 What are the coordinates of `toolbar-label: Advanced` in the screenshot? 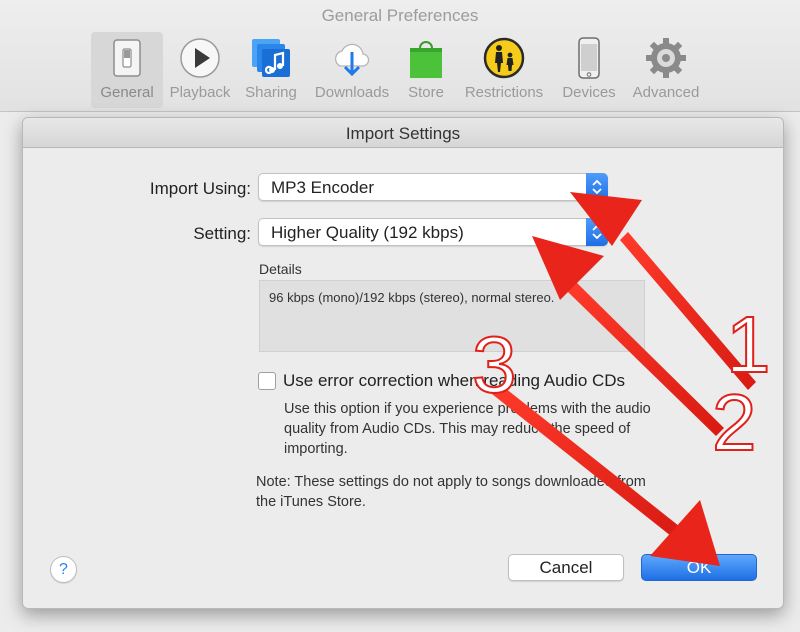 It's located at (666, 92).